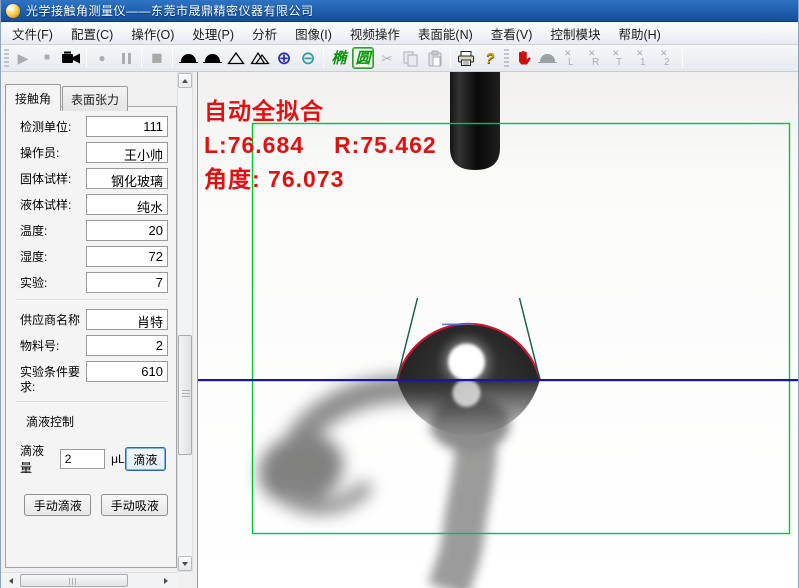 This screenshot has height=588, width=799. Describe the element at coordinates (212, 58) in the screenshot. I see `sessile-drop-2-button` at that location.